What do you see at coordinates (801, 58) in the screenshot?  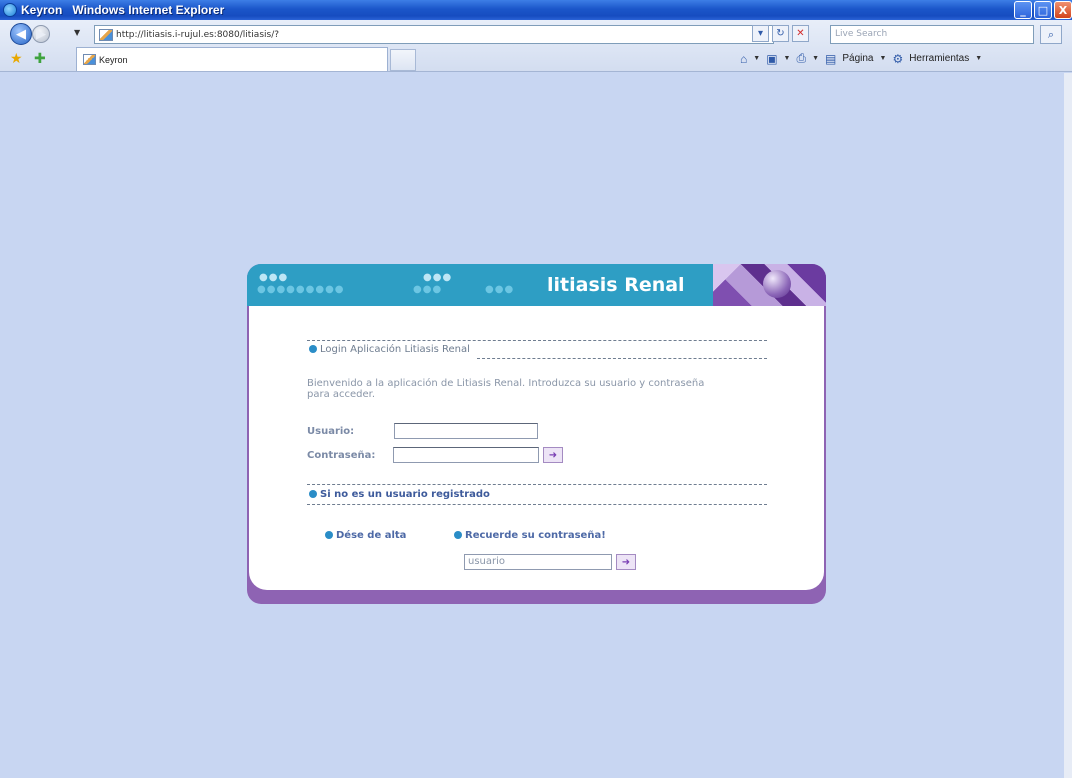 I see `print-icon: ⎙` at bounding box center [801, 58].